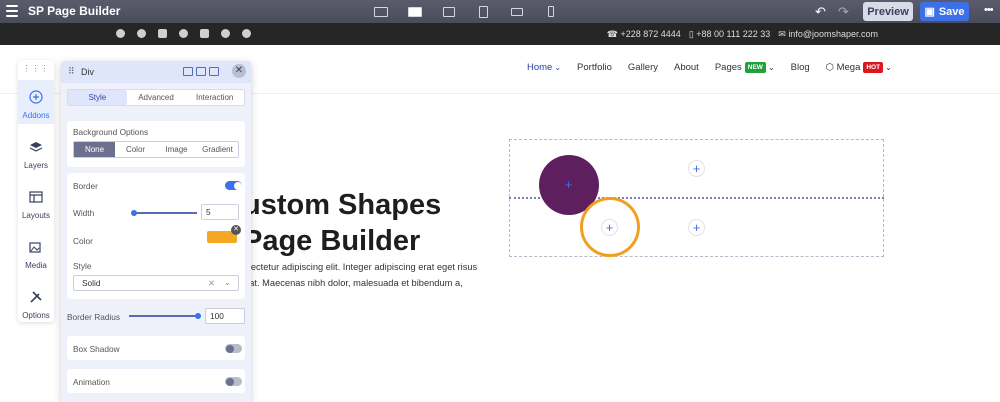 The image size is (1000, 402). What do you see at coordinates (111, 132) in the screenshot?
I see `background-options-label: Background Options` at bounding box center [111, 132].